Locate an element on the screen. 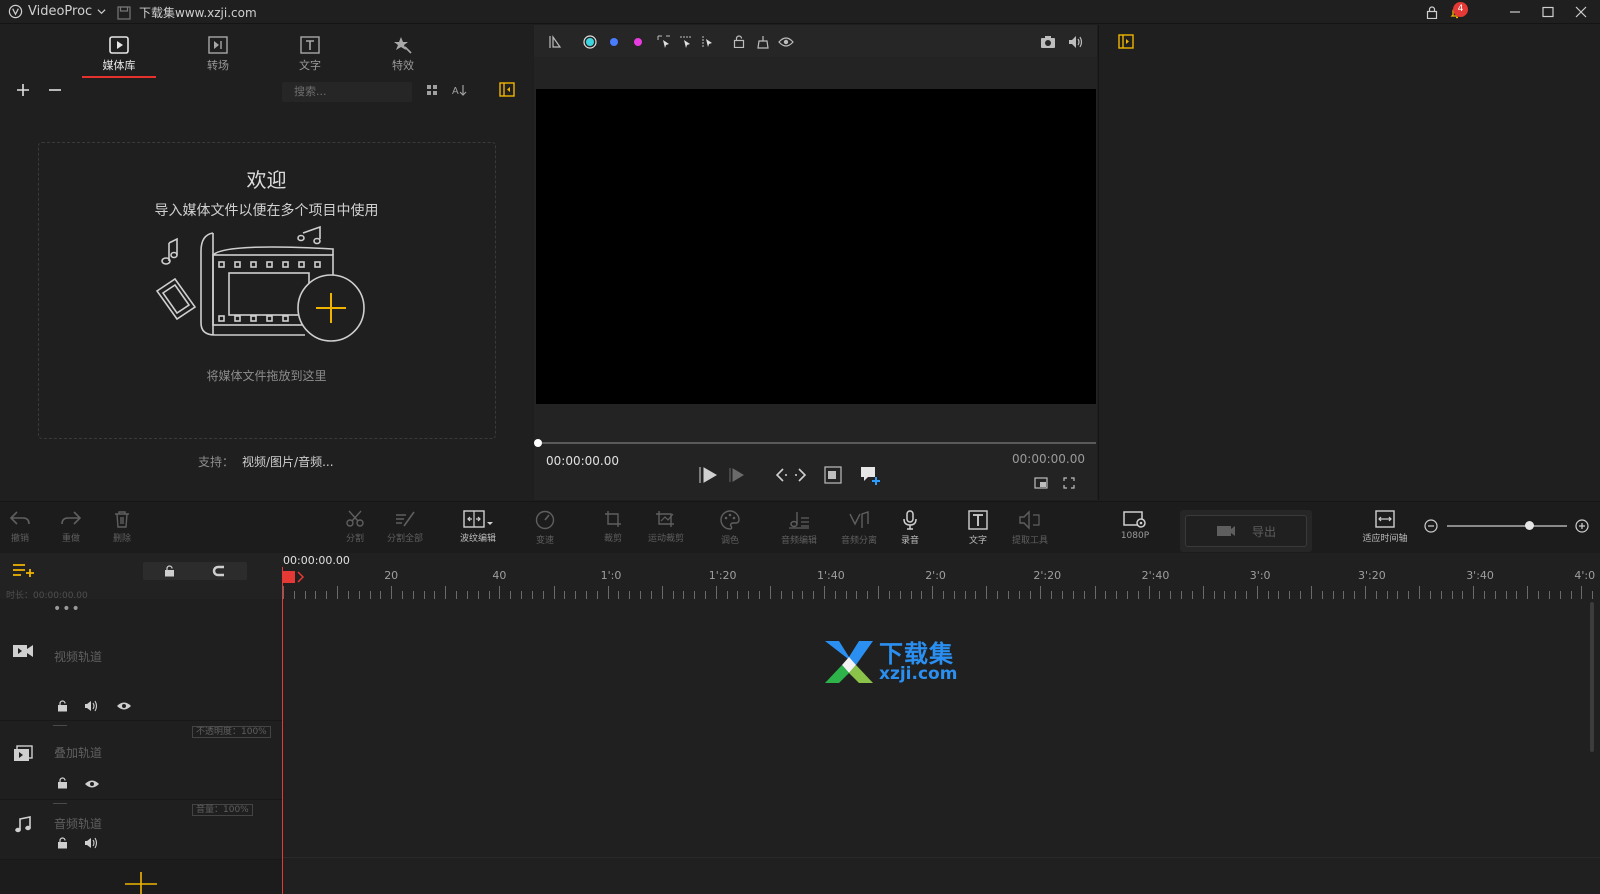 The height and width of the screenshot is (894, 1600). tab-label: 文字 is located at coordinates (310, 65).